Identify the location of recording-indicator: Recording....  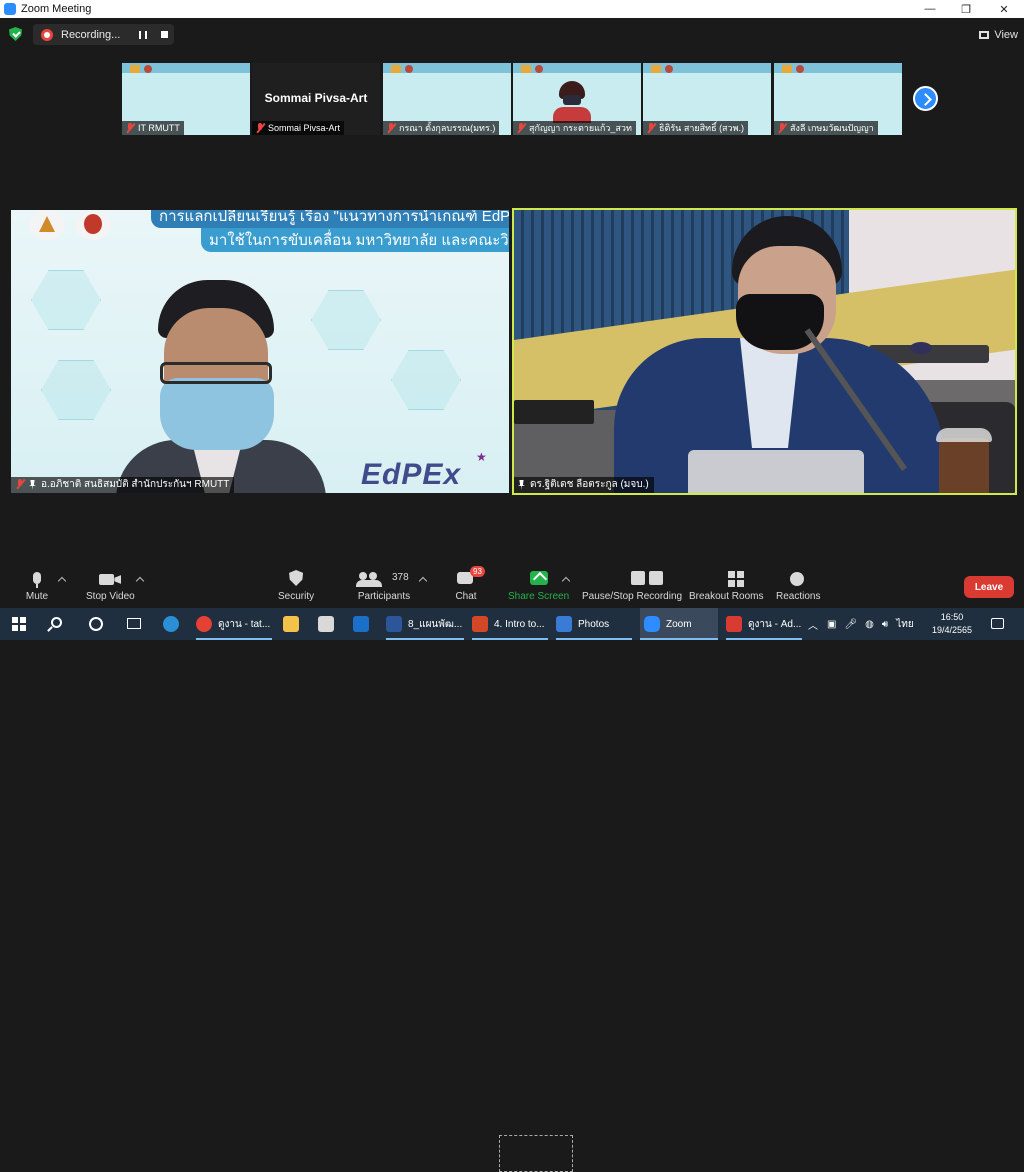
(103, 34).